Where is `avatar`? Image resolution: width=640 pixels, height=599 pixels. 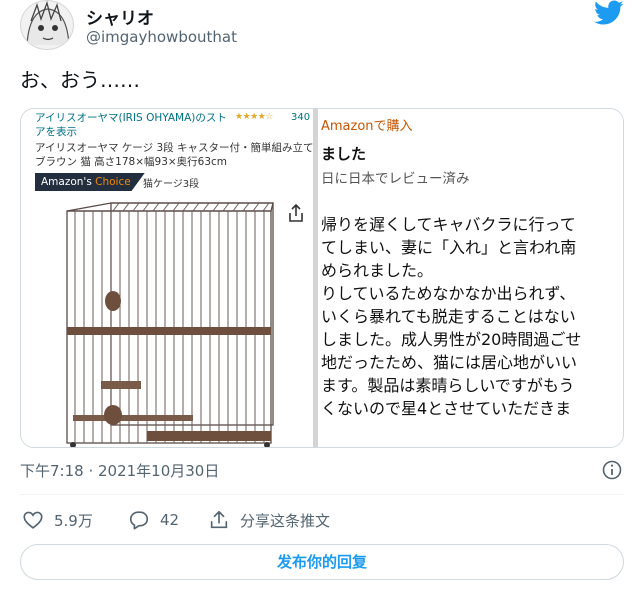 avatar is located at coordinates (47, 25).